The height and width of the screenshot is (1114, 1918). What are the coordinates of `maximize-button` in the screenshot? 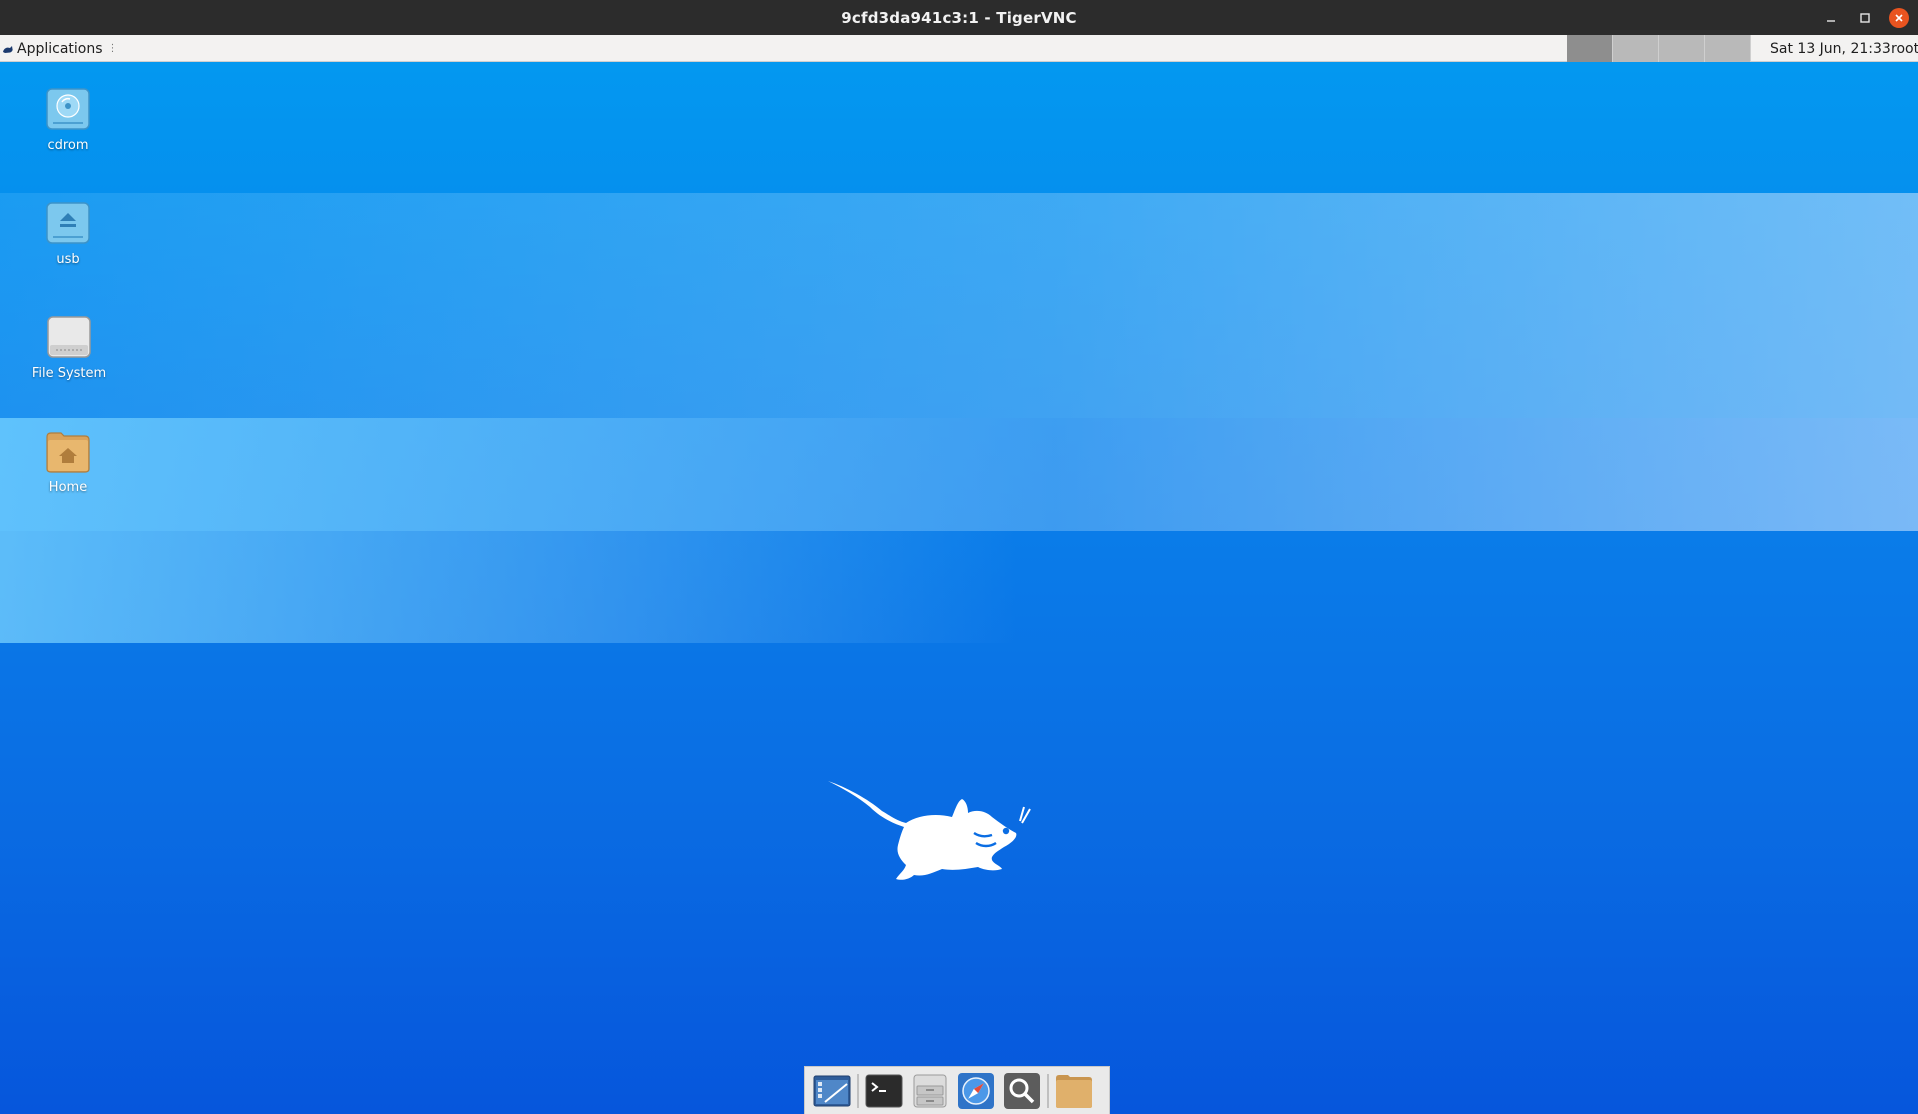 It's located at (1865, 17).